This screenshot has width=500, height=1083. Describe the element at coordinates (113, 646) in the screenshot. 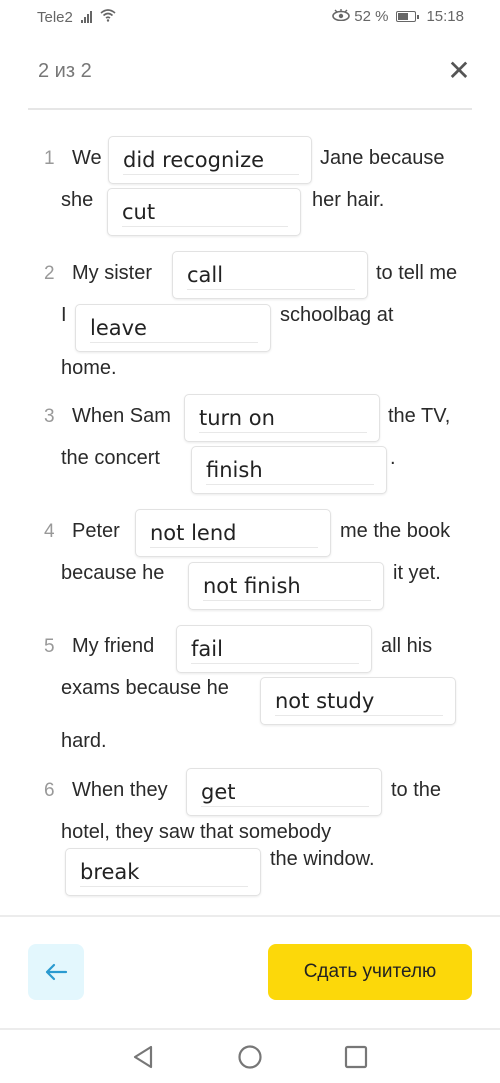

I see `sentence-text: My friend` at that location.